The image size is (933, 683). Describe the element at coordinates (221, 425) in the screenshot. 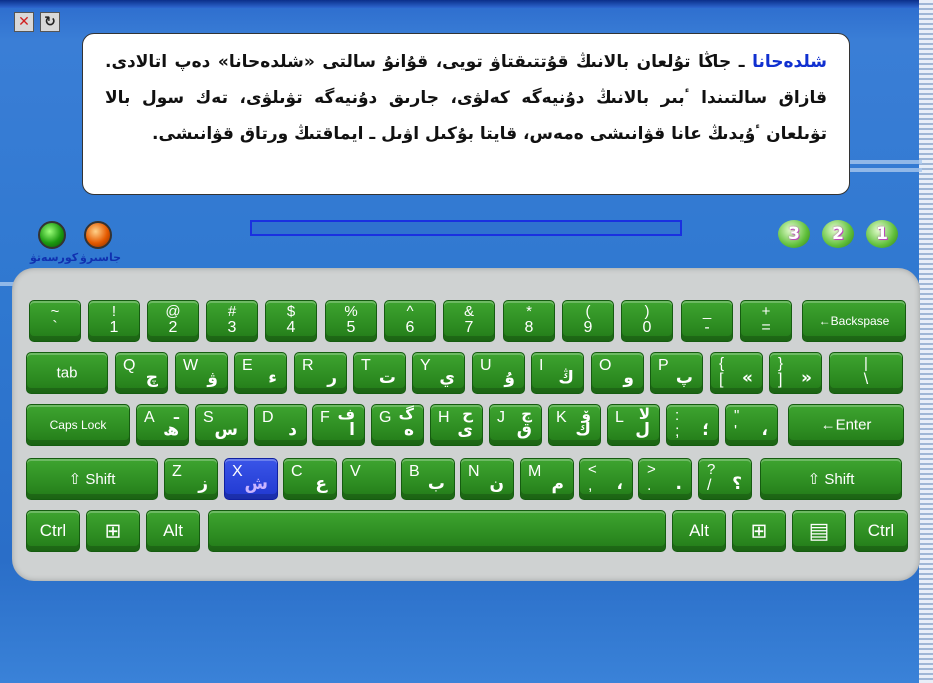

I see `key-s: Sس` at that location.